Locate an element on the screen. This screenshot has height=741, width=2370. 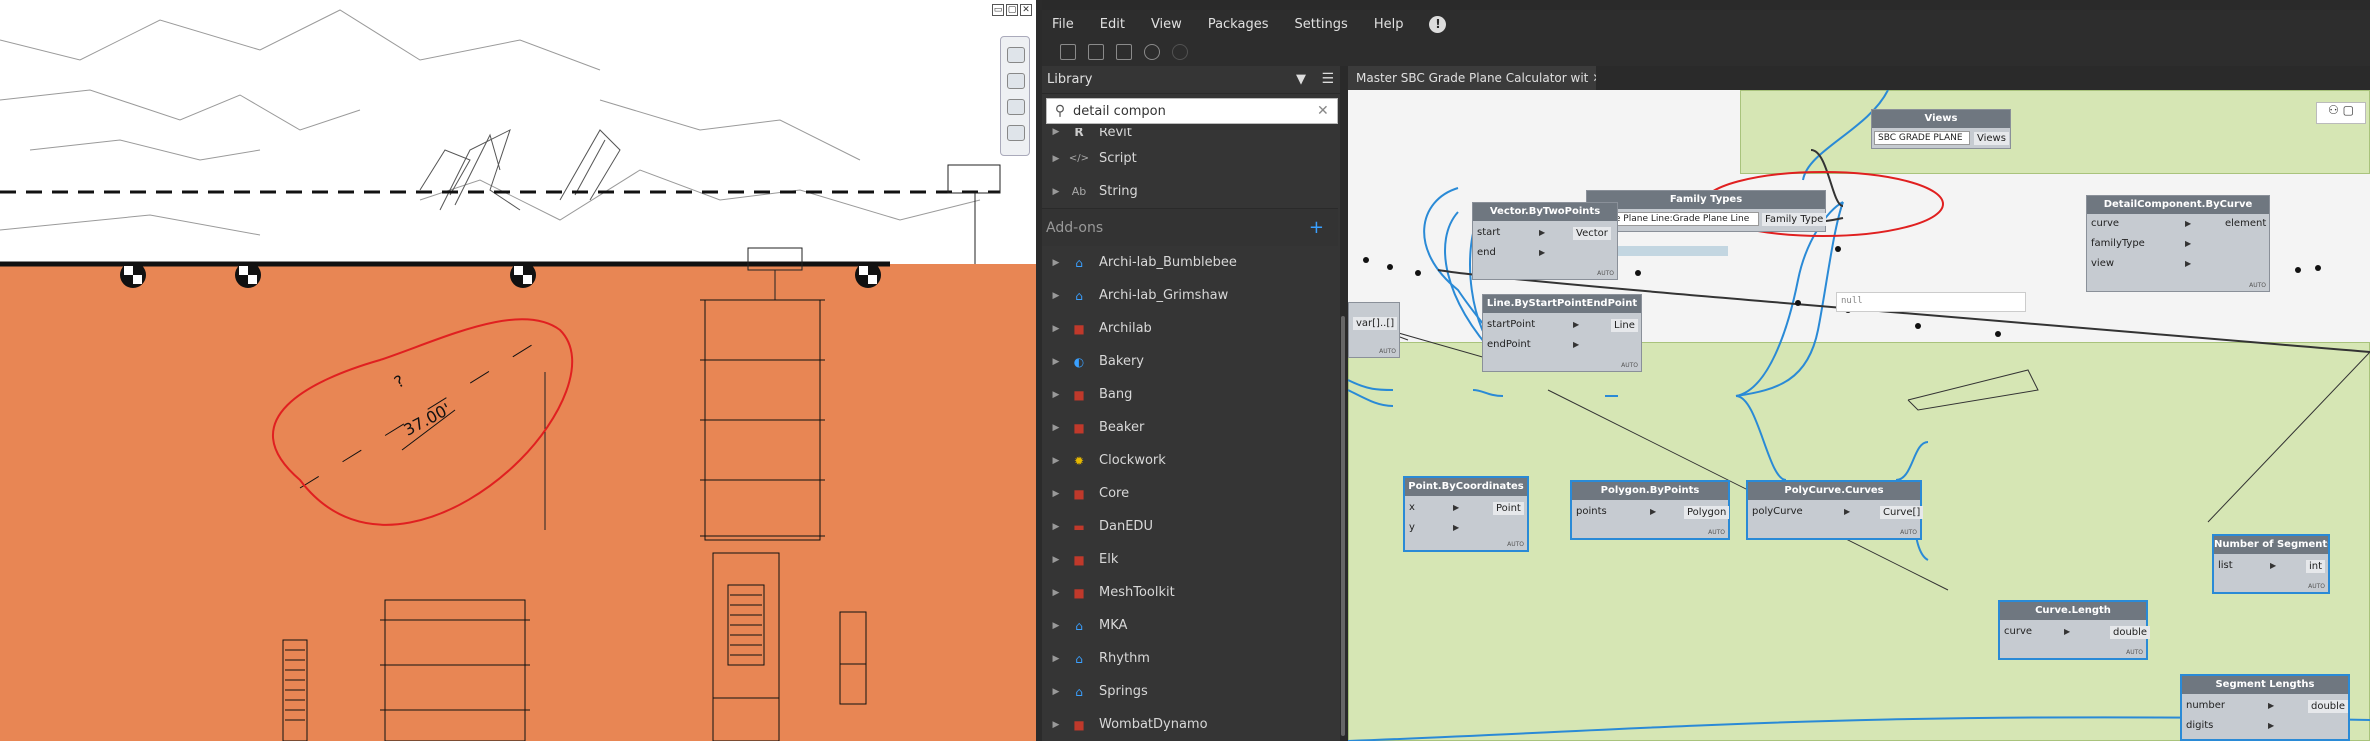
node-point-by-coordinates: Point.ByCoordinates x y ▶ ▶ Point AUTO is located at coordinates (1466, 514).